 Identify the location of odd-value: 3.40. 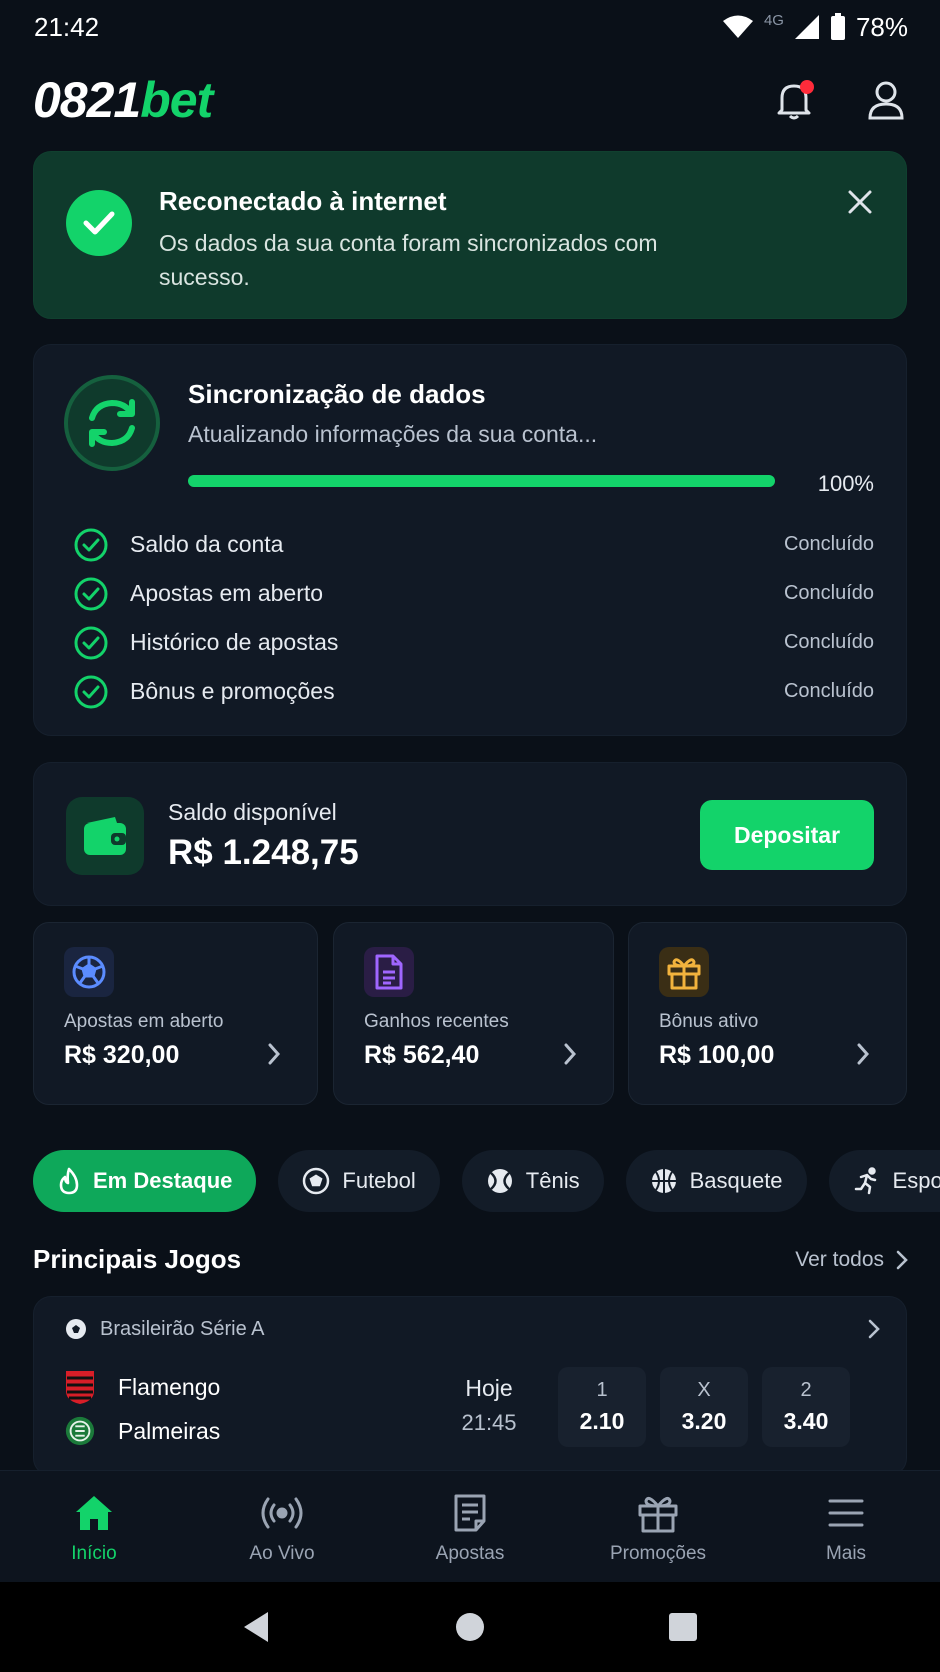
(806, 1421).